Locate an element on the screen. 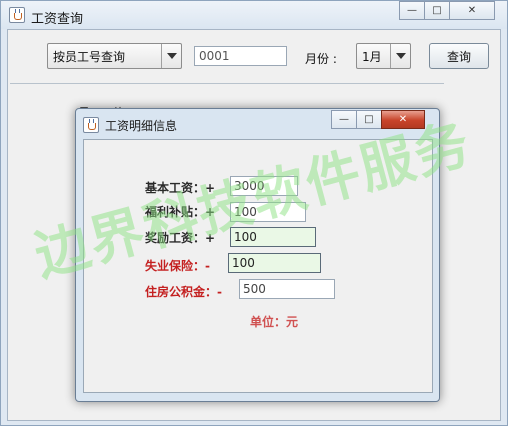 Image resolution: width=508 pixels, height=426 pixels. separator-line is located at coordinates (227, 83).